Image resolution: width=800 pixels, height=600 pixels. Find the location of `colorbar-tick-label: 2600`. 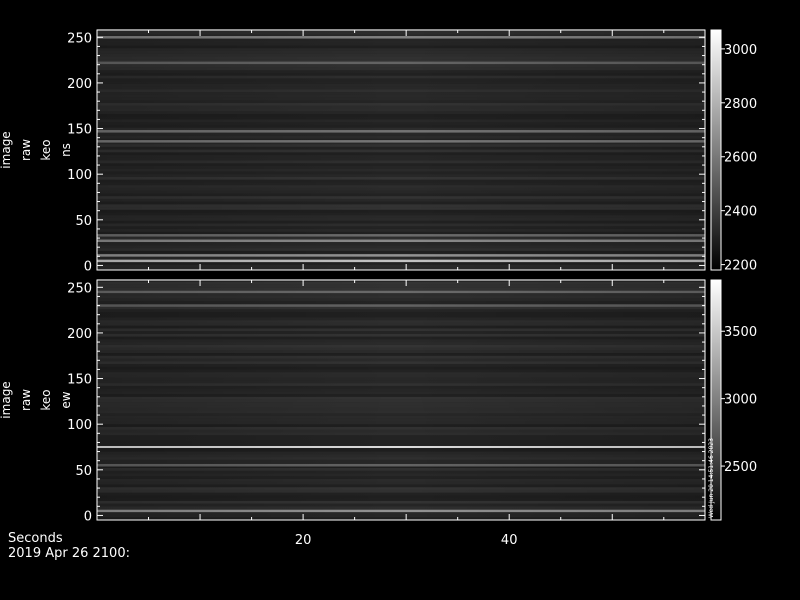

colorbar-tick-label: 2600 is located at coordinates (740, 158).